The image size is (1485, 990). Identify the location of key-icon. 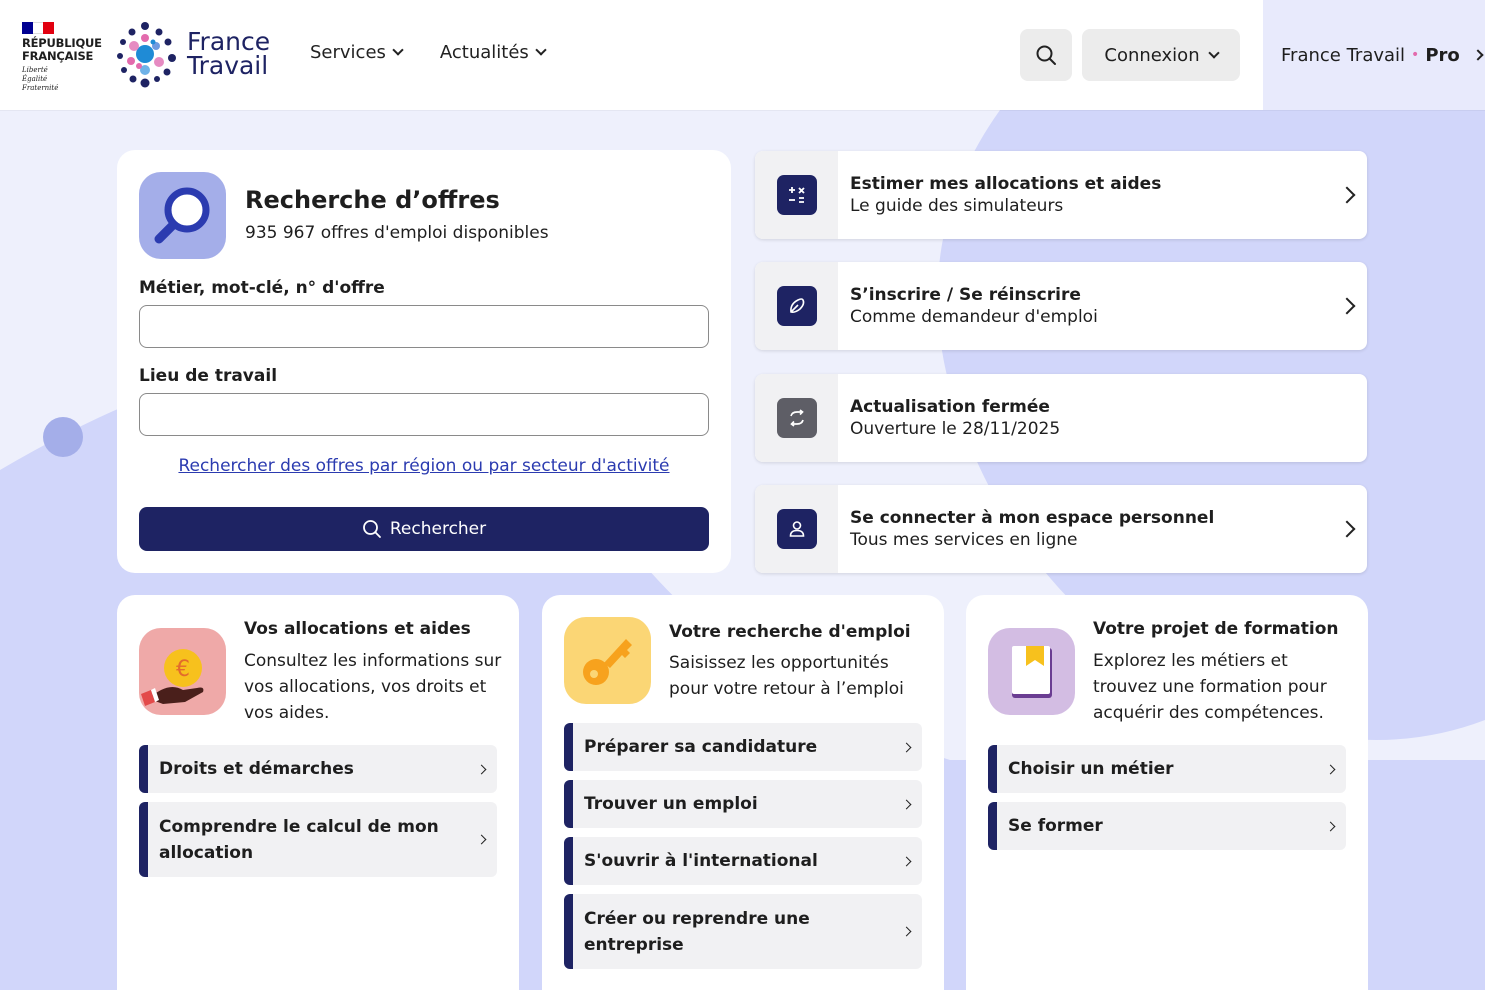
(607, 660).